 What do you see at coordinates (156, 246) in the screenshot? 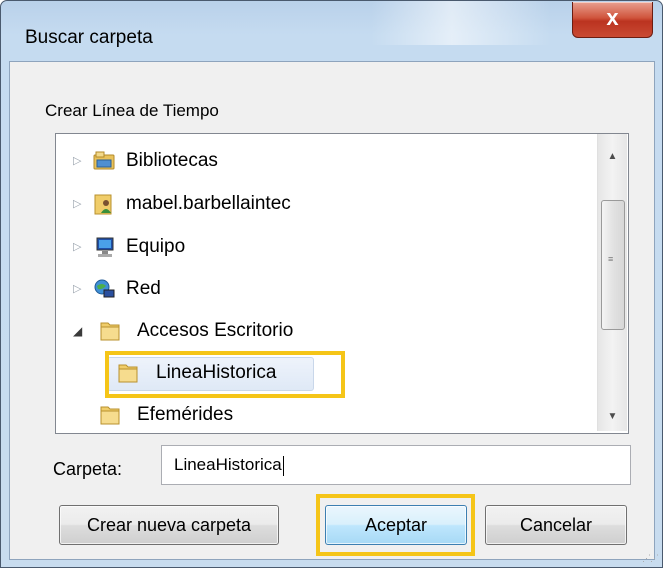
I see `tree-item-label: Equipo` at bounding box center [156, 246].